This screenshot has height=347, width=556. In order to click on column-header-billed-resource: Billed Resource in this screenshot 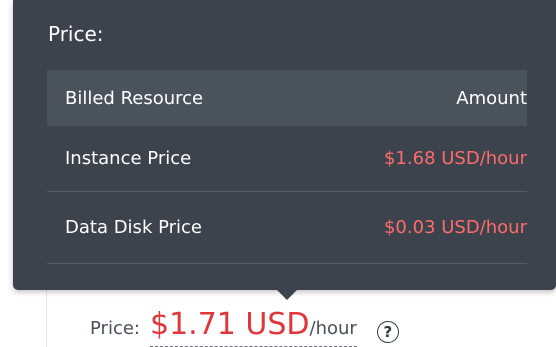, I will do `click(134, 98)`.